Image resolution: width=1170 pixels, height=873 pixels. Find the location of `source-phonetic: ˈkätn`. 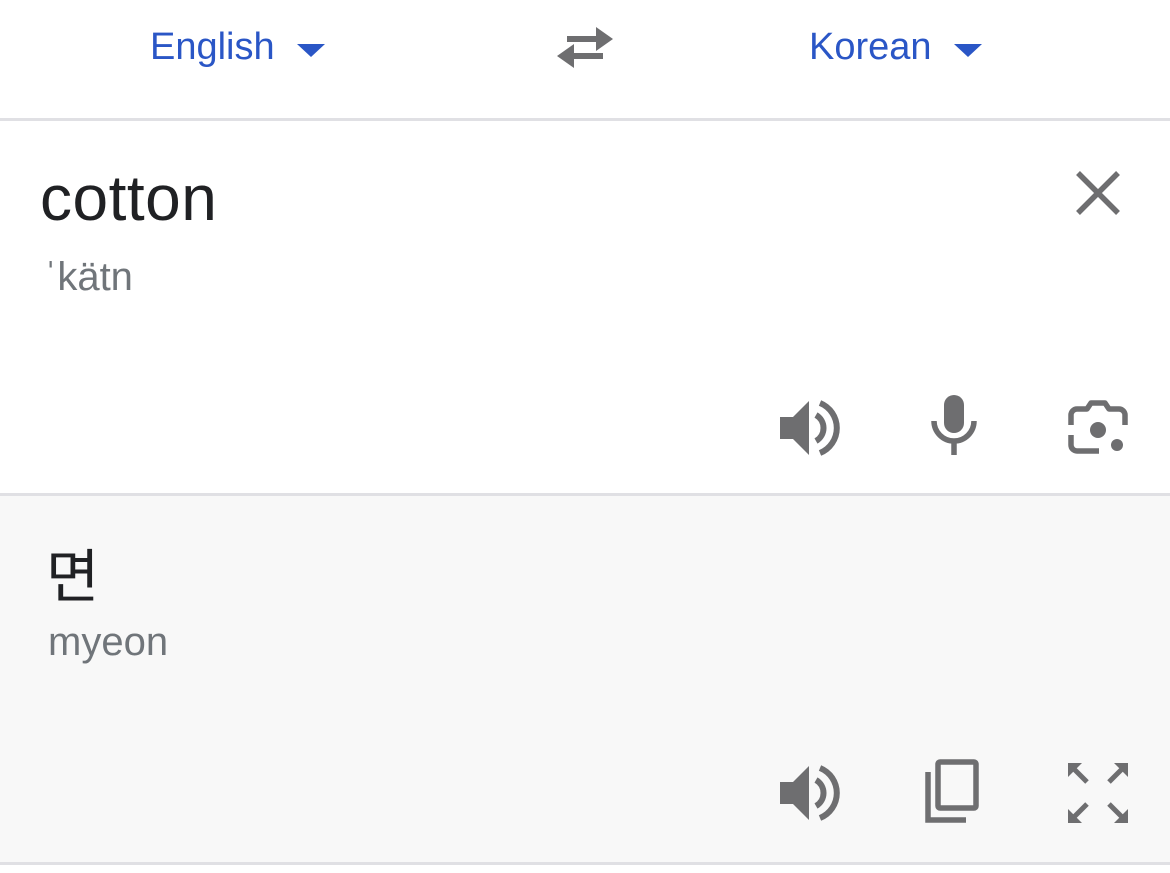

source-phonetic: ˈkätn is located at coordinates (88, 277).